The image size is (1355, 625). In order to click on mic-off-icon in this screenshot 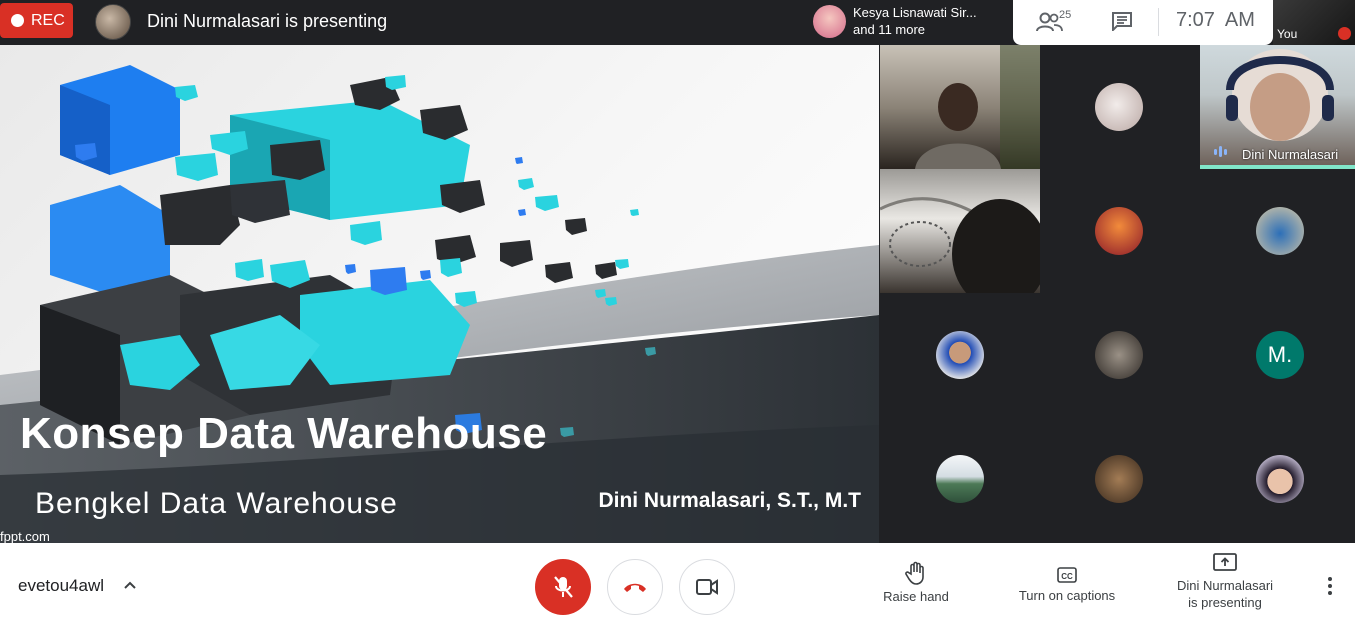, I will do `click(563, 587)`.